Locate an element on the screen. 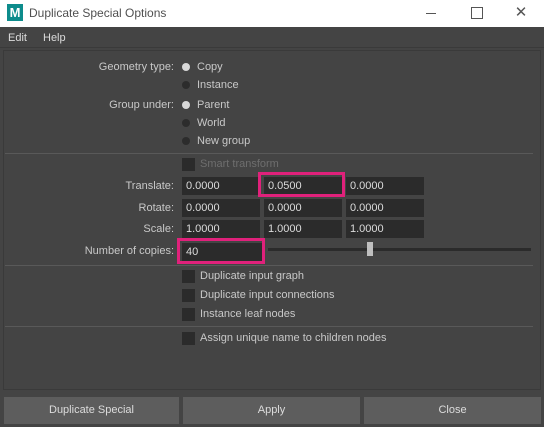  scale-x-field is located at coordinates (221, 229).